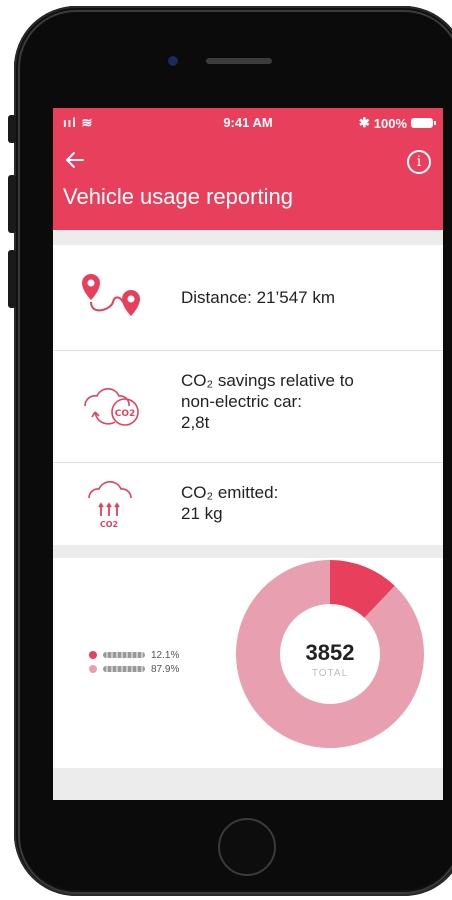 Image resolution: width=452 pixels, height=900 pixels. I want to click on donut-total-label: TOTAL, so click(330, 673).